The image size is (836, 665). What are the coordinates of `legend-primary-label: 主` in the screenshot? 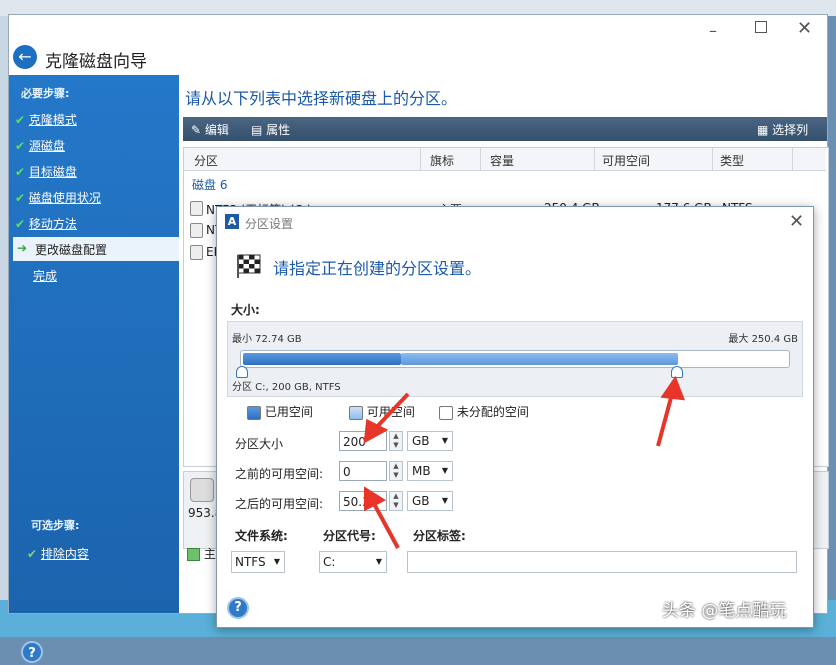 It's located at (209, 554).